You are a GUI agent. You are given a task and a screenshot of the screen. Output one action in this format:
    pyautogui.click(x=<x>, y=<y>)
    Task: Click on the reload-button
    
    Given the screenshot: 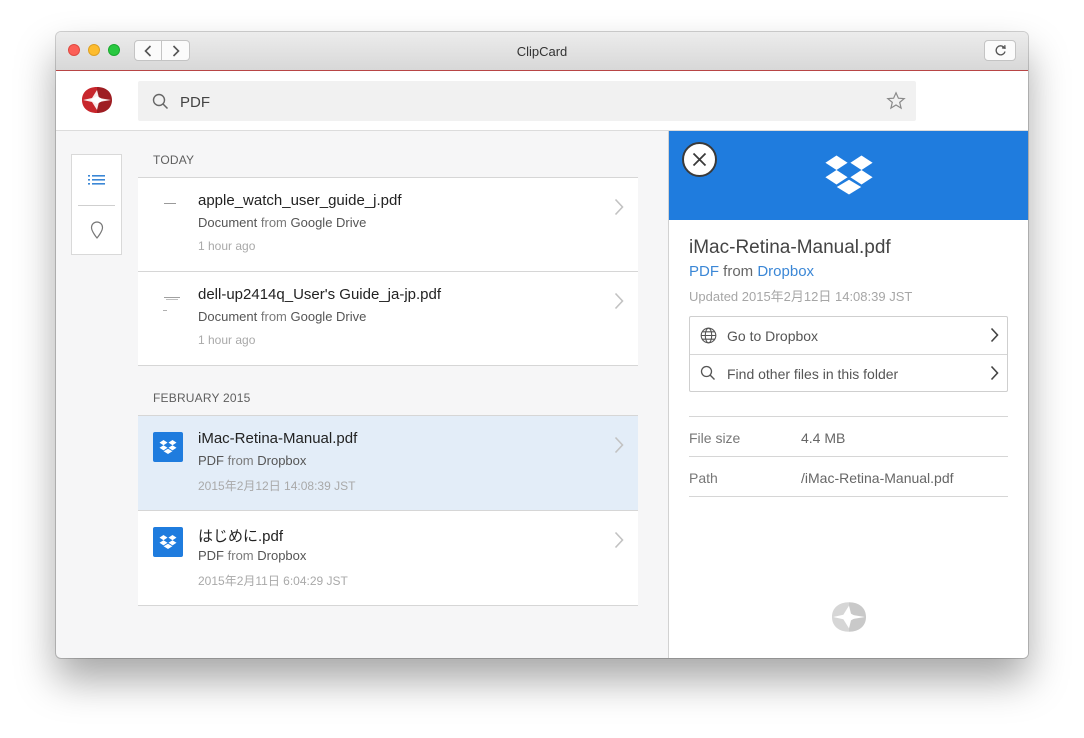 What is the action you would take?
    pyautogui.click(x=1000, y=50)
    